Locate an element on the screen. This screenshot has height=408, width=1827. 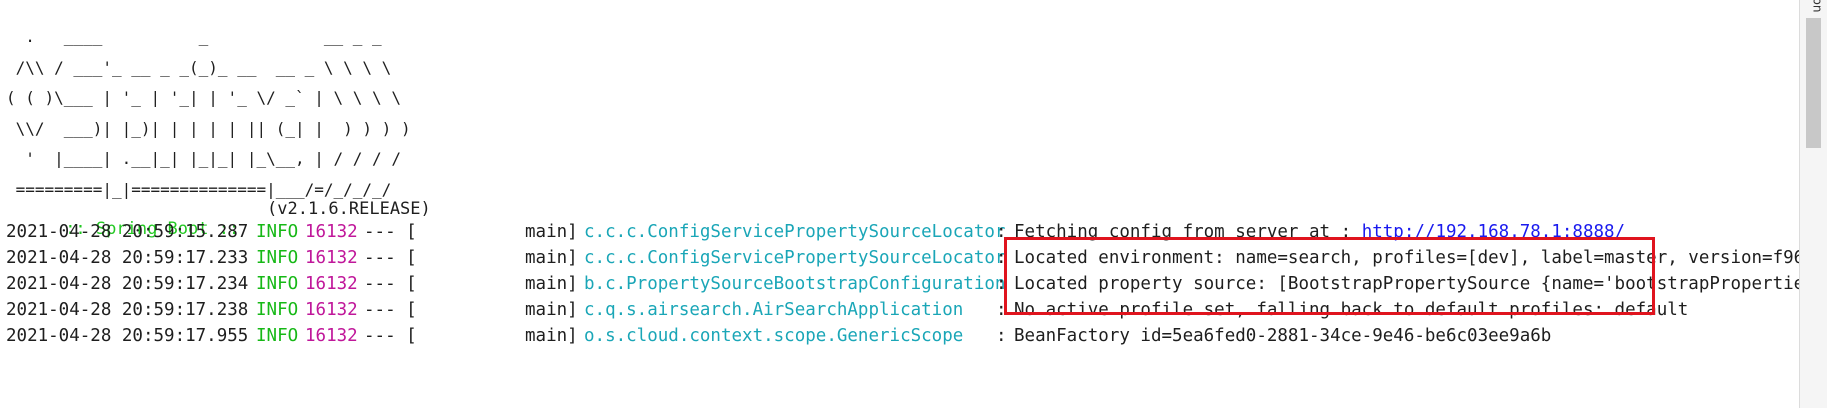
banner-line: =========|_|==============|___/=/_/_/_/ is located at coordinates (199, 189).